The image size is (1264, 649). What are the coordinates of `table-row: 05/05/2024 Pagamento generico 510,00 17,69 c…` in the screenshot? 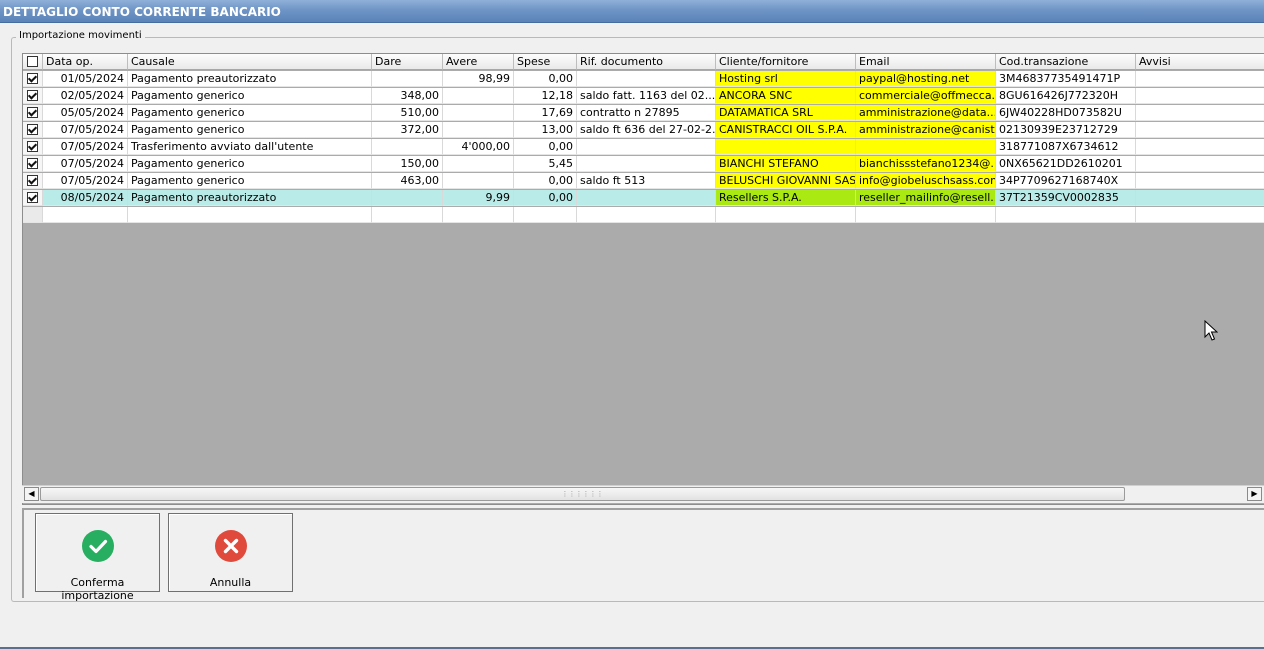 It's located at (643, 113).